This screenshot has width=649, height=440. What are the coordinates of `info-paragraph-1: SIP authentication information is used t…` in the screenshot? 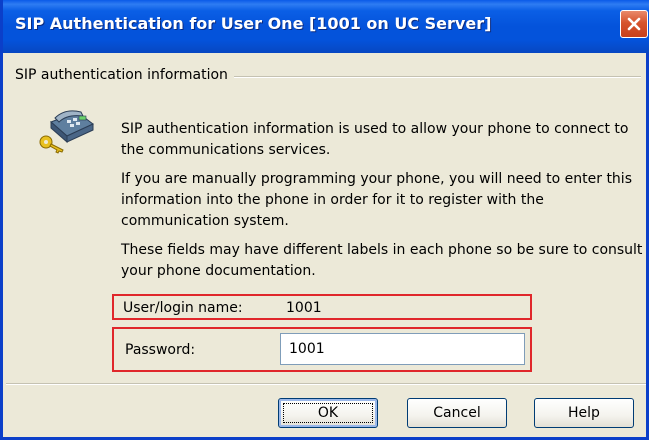 It's located at (375, 139).